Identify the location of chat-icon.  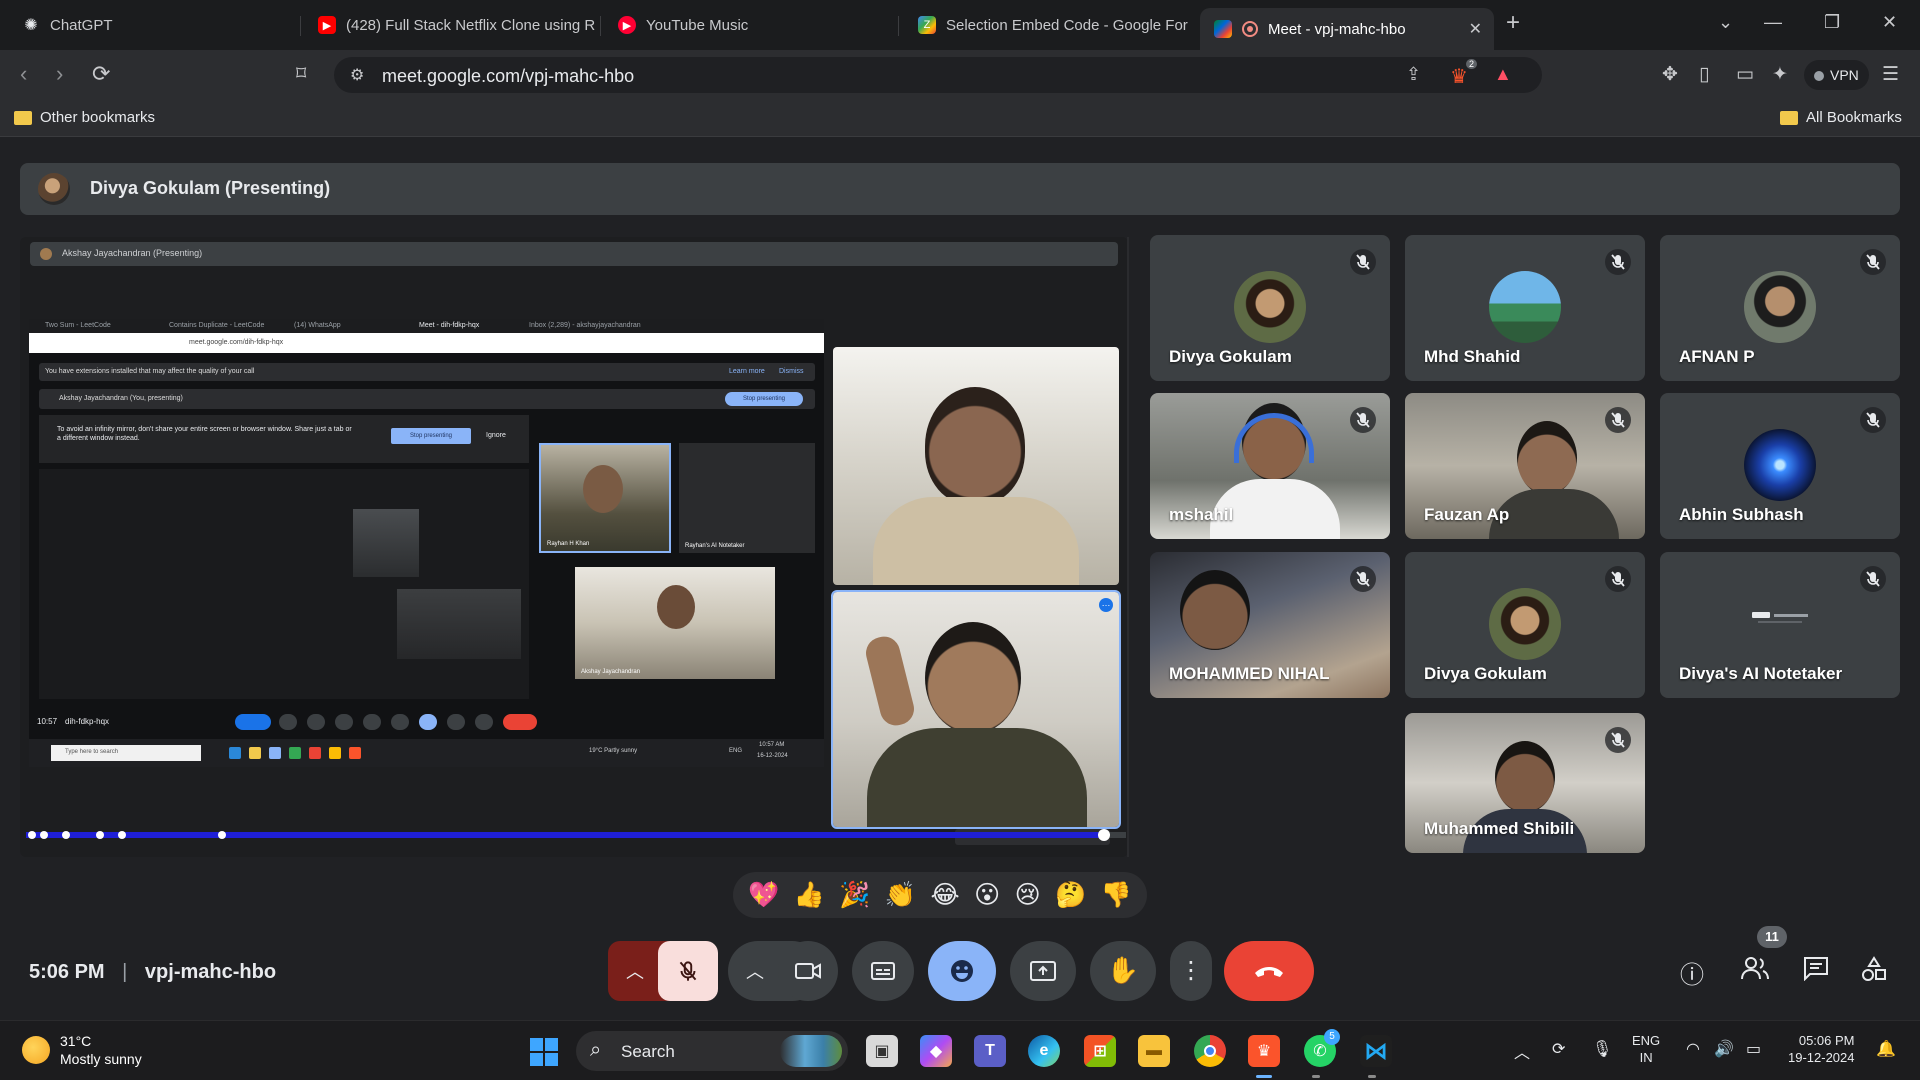
(1816, 971).